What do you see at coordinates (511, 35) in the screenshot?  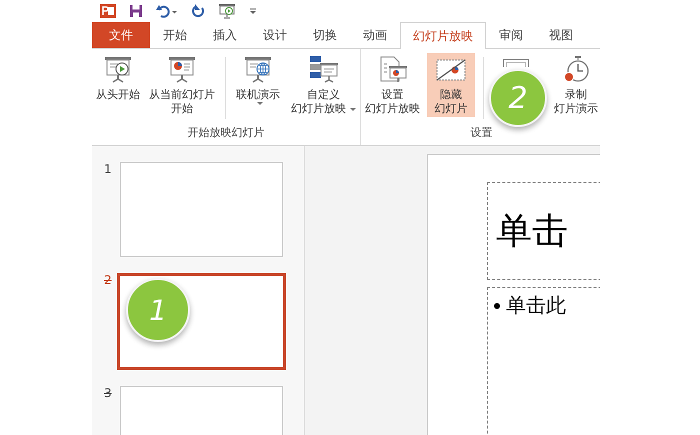 I see `ribbon-tab: 审阅` at bounding box center [511, 35].